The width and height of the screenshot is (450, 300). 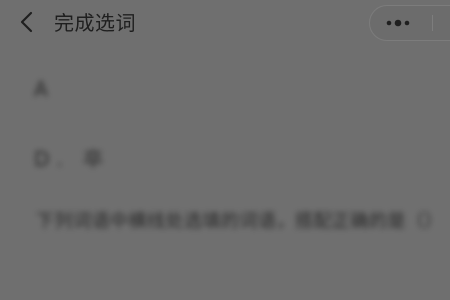 I want to click on back-button, so click(x=28, y=22).